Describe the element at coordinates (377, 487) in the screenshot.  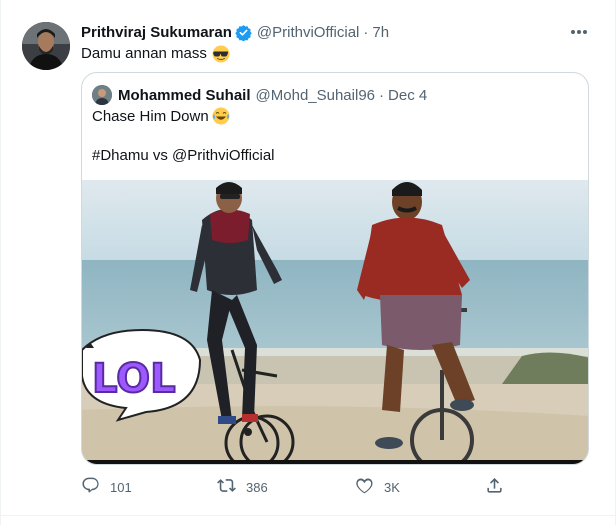
I see `like-button: 3K` at that location.